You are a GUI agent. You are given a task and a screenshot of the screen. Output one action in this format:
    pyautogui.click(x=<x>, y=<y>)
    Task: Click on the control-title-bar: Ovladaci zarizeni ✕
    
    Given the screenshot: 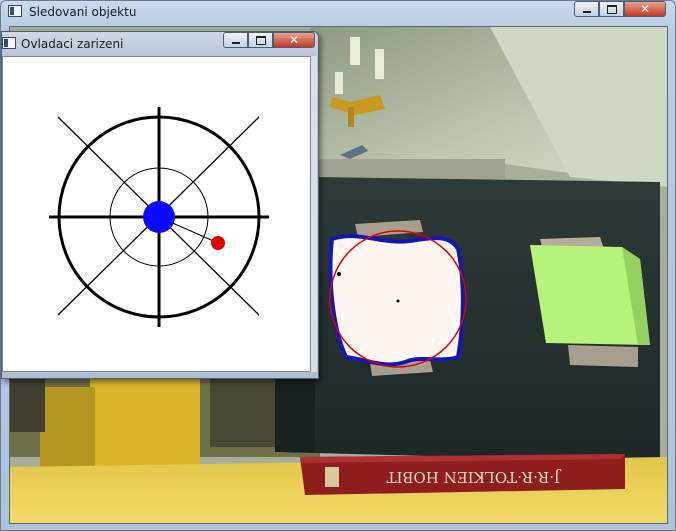 What is the action you would take?
    pyautogui.click(x=160, y=43)
    